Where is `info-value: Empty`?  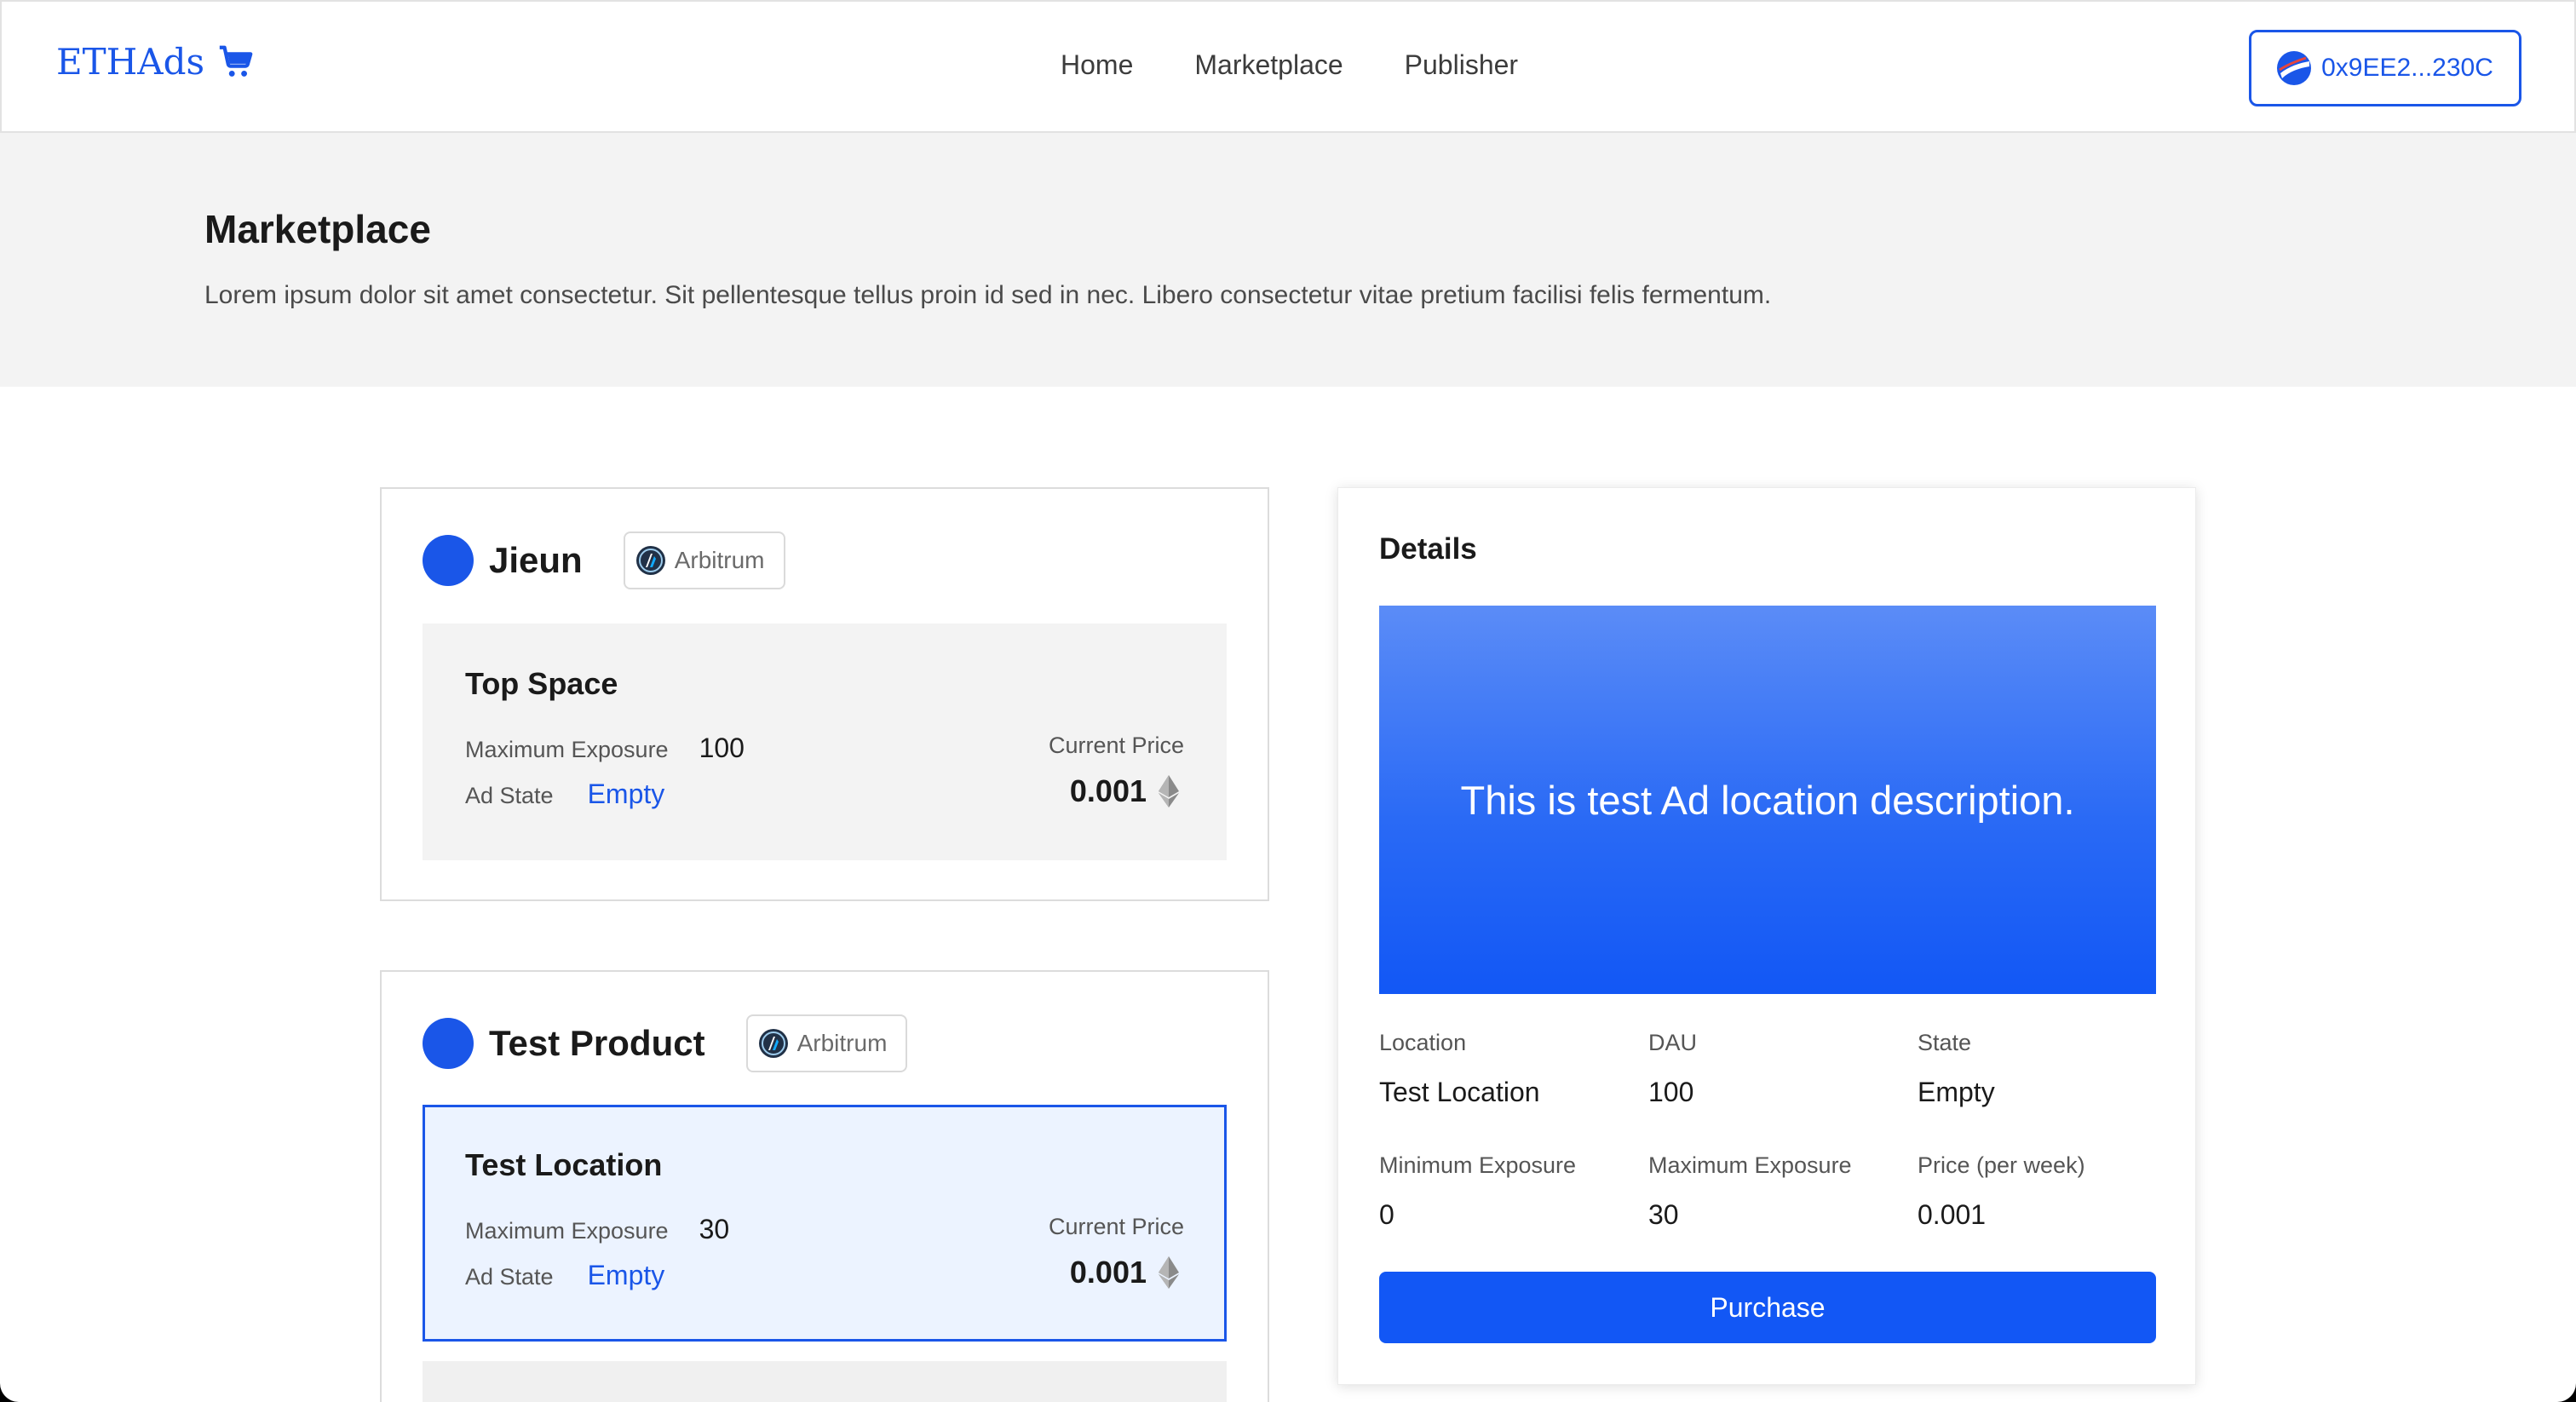
info-value: Empty is located at coordinates (1956, 1092).